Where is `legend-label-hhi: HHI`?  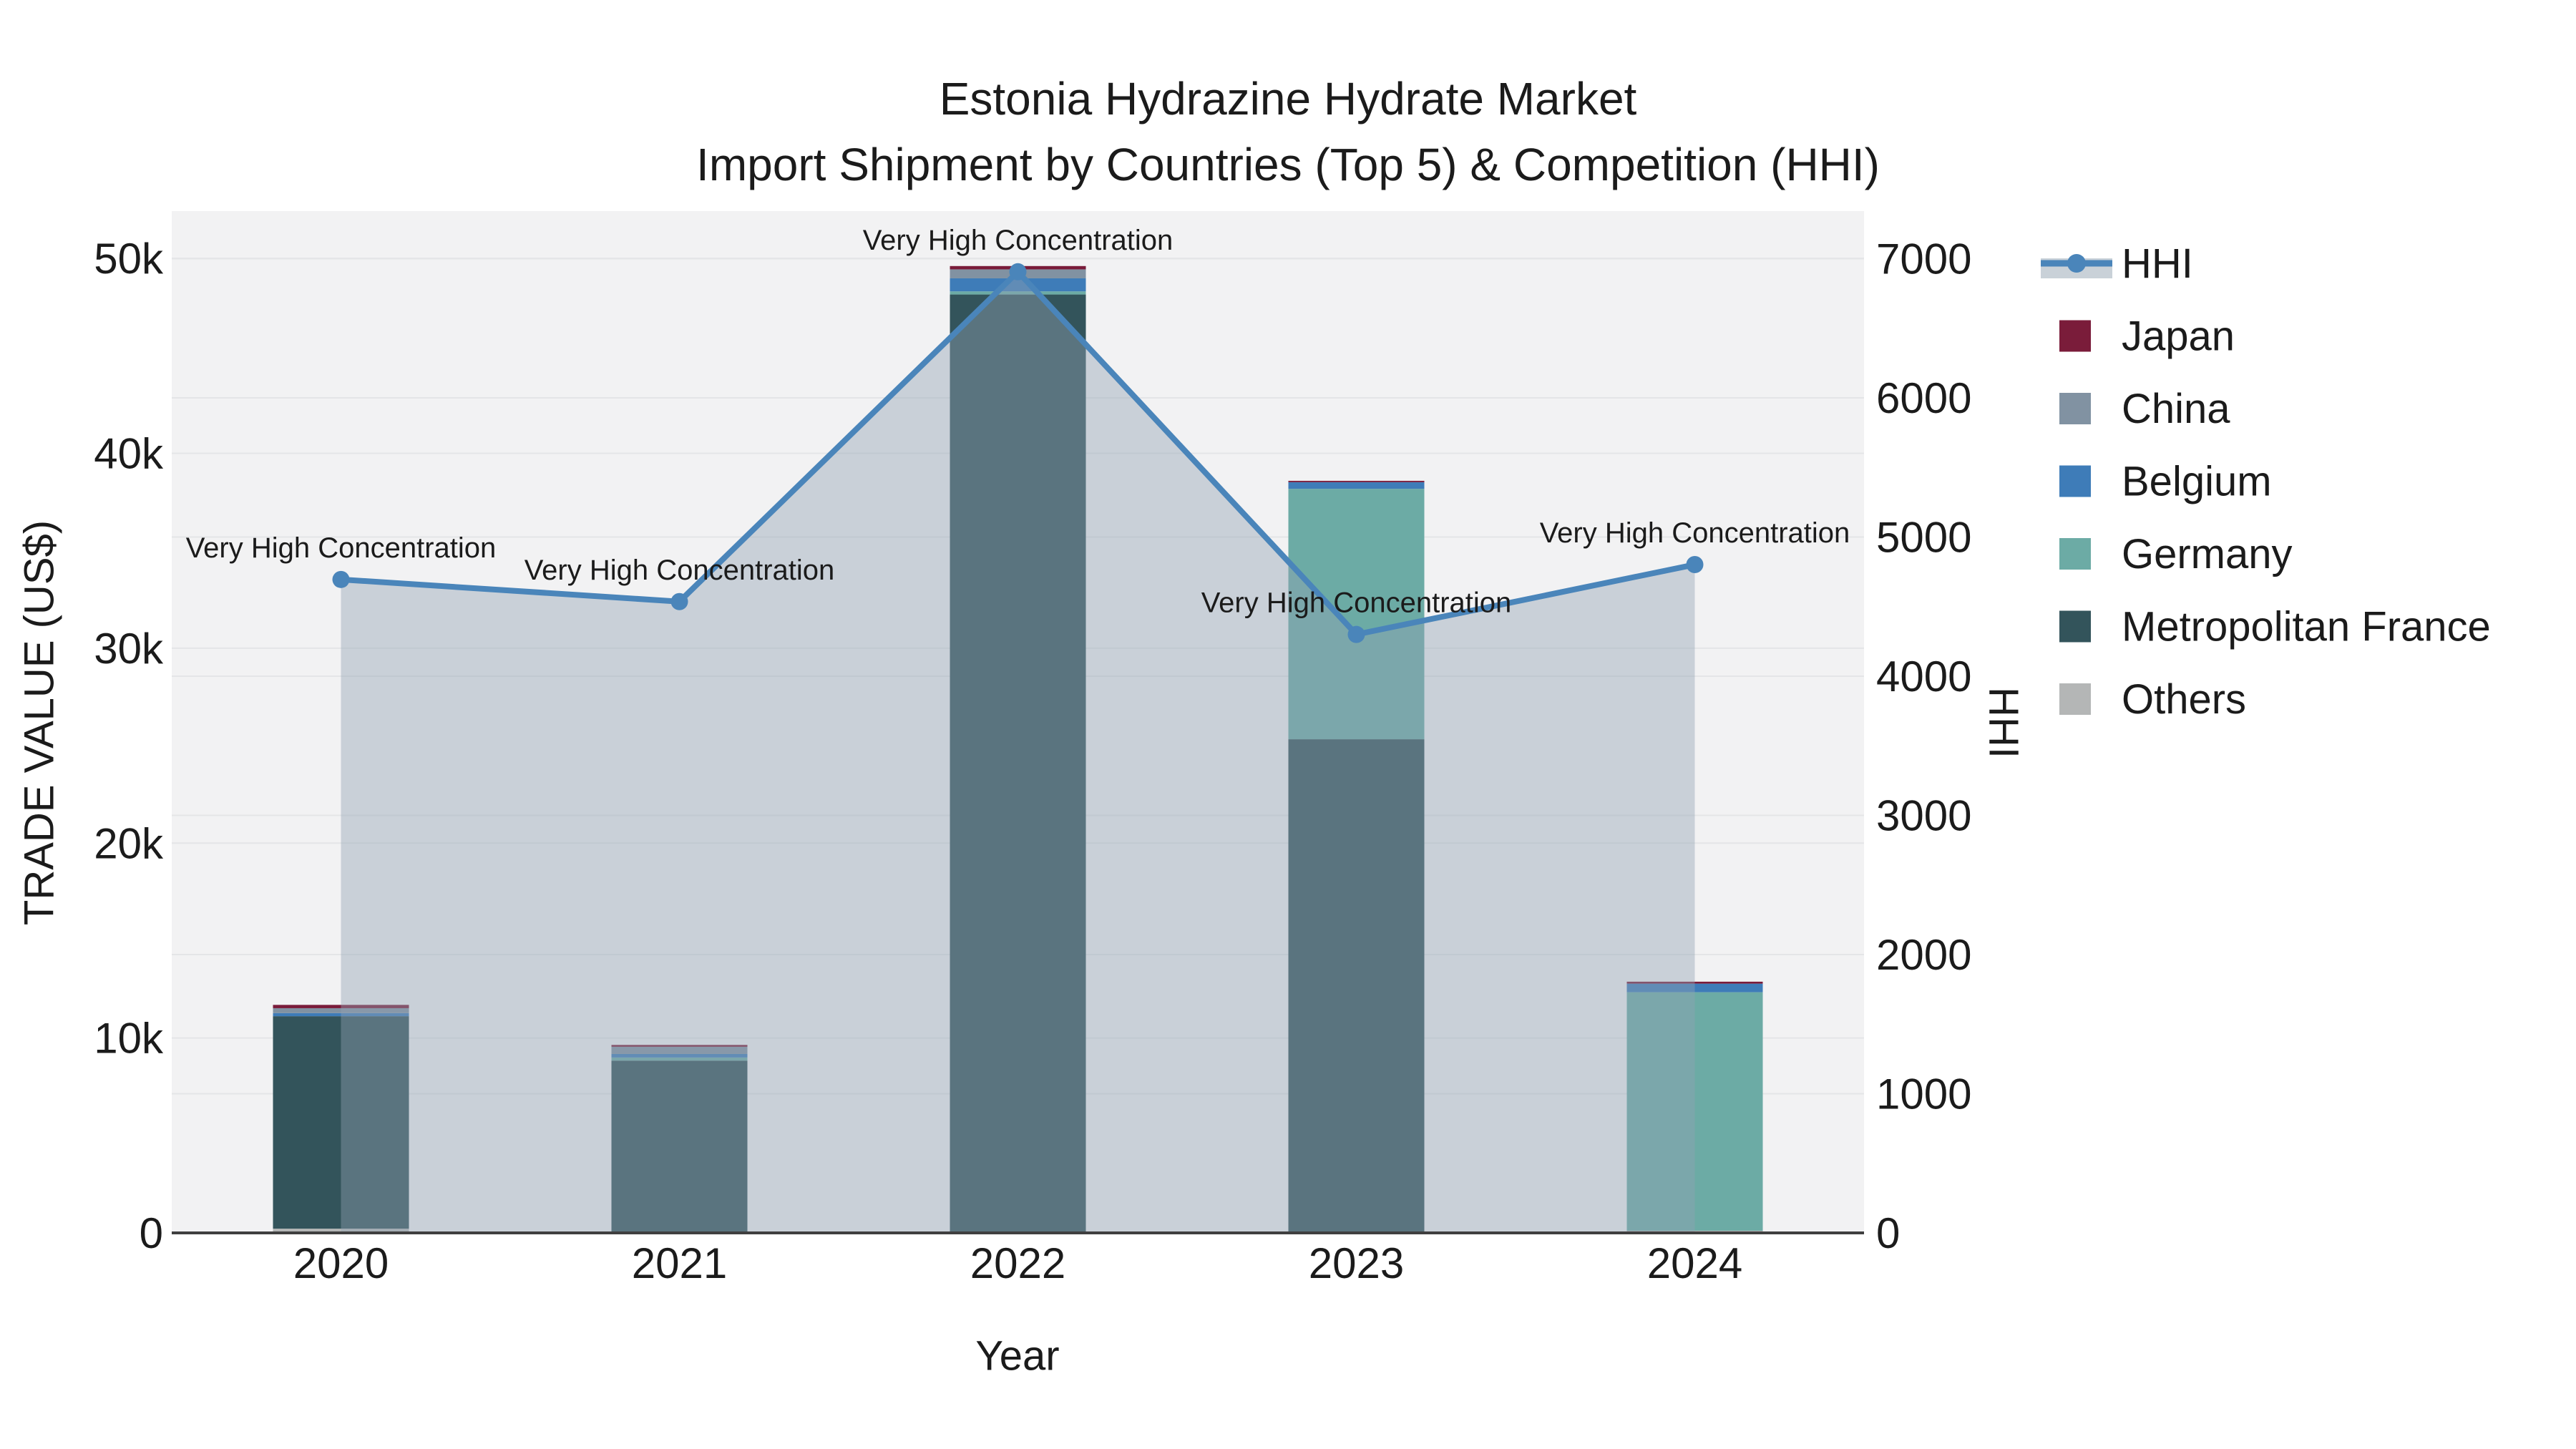
legend-label-hhi: HHI is located at coordinates (2157, 263).